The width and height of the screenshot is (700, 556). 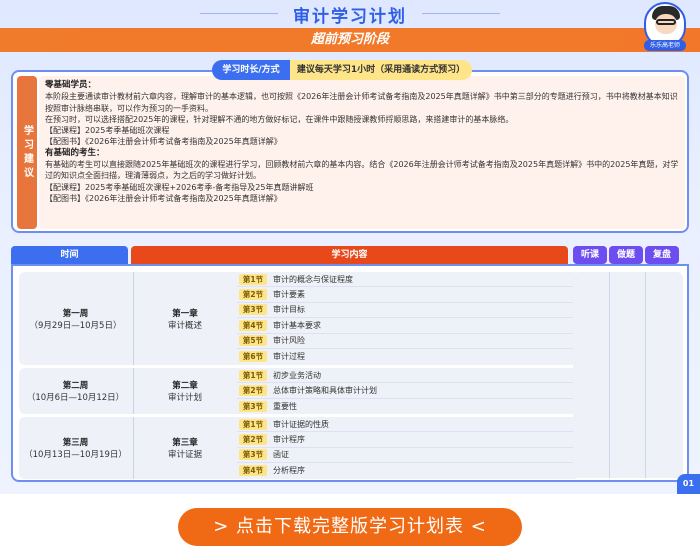 What do you see at coordinates (75, 398) in the screenshot?
I see `week-dates: （10月6日—10月12日）` at bounding box center [75, 398].